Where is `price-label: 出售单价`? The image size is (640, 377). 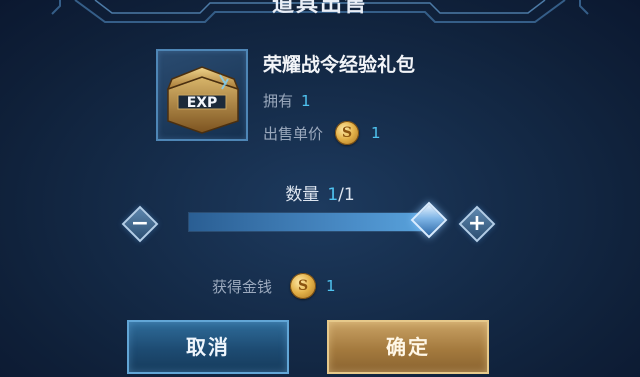
price-label: 出售单价 is located at coordinates (293, 133).